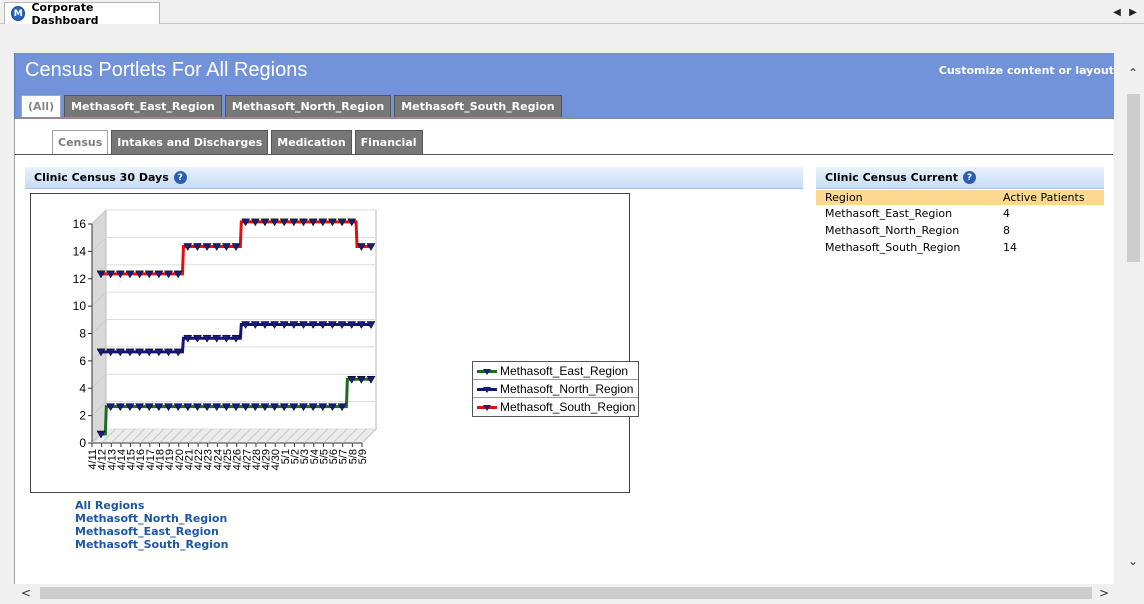 The image size is (1144, 604). I want to click on legend-label: Methasoft_South_Region, so click(568, 407).